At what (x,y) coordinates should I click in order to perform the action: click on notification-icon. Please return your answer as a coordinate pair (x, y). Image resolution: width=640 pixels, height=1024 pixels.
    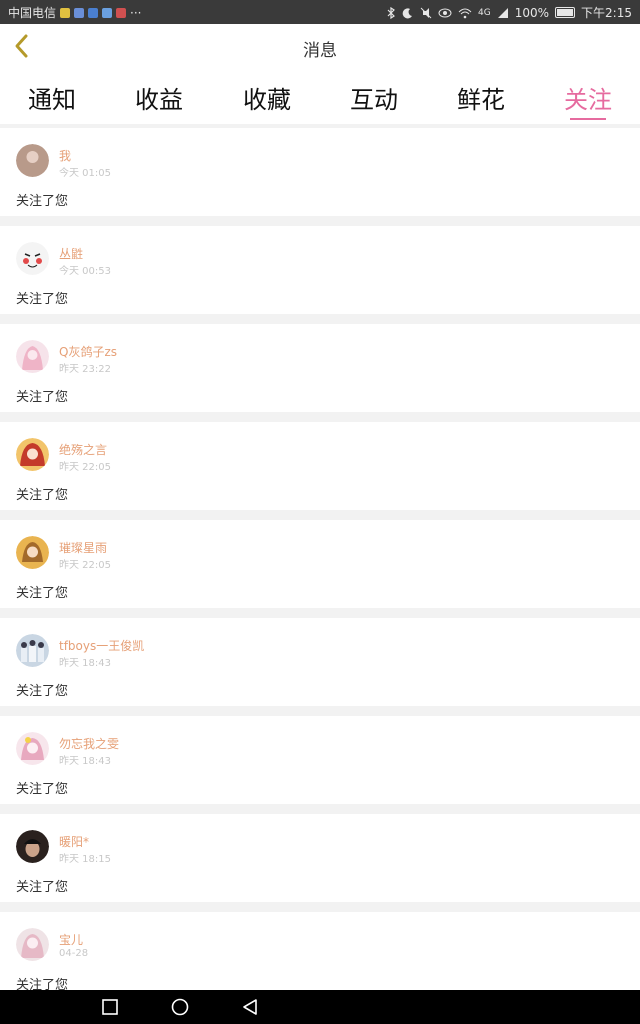
    Looking at the image, I should click on (65, 12).